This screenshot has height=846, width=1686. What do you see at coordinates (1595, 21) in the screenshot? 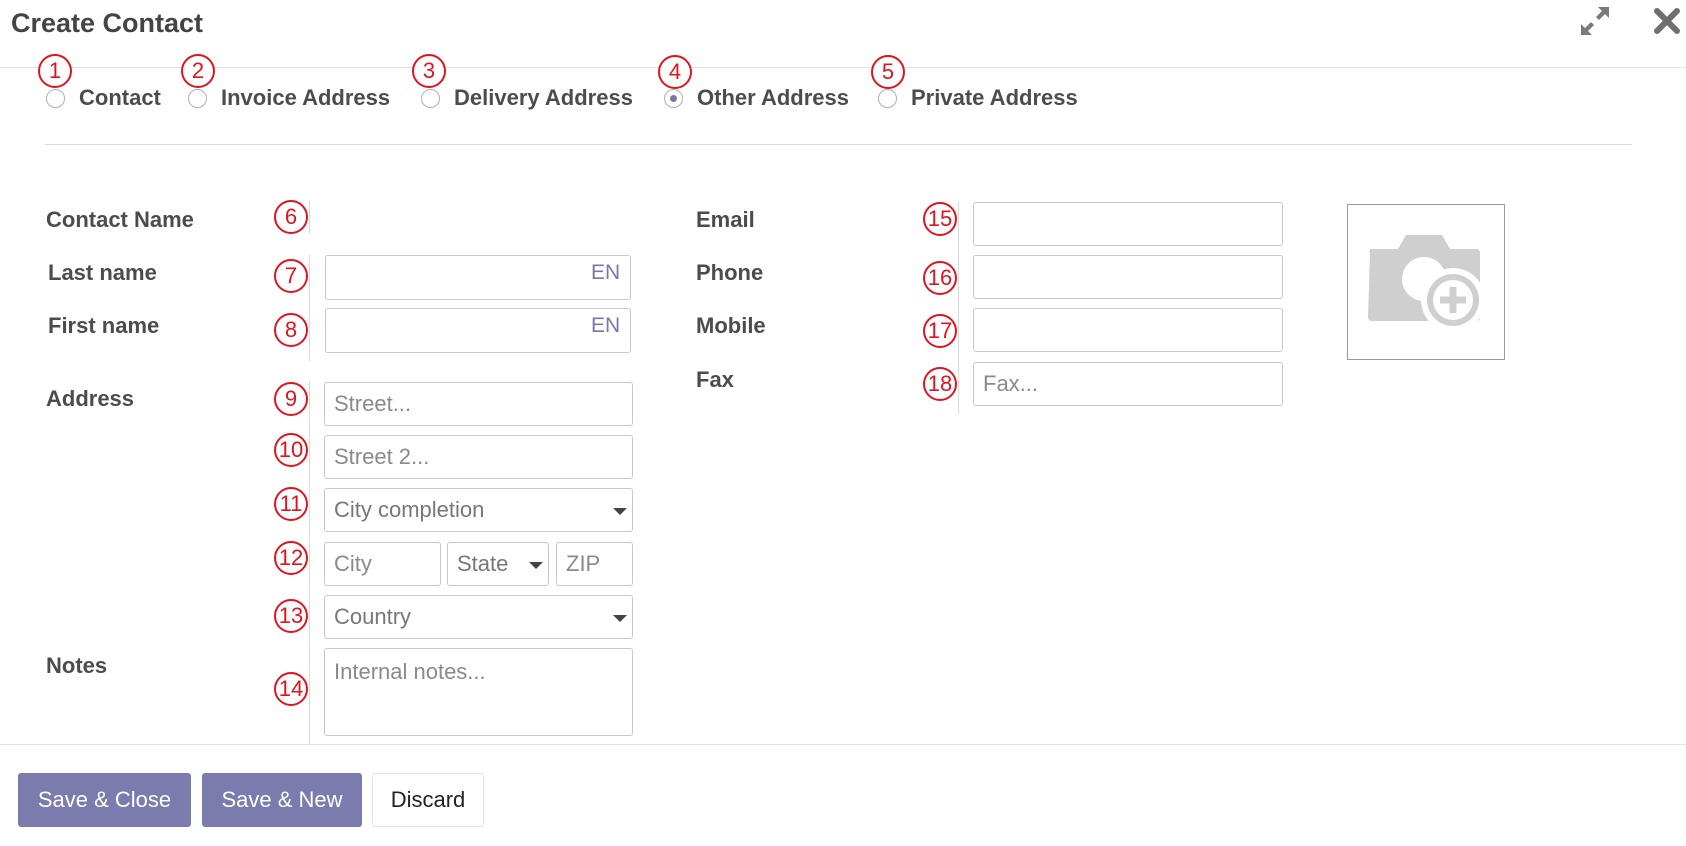
I see `expand-icon` at bounding box center [1595, 21].